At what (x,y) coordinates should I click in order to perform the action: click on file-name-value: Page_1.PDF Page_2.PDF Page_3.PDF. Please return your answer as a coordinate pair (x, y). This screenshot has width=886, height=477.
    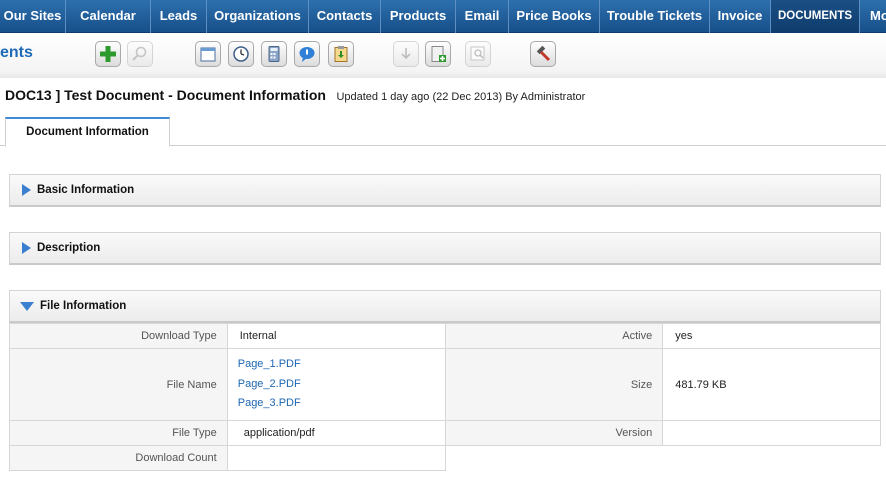
    Looking at the image, I should click on (336, 384).